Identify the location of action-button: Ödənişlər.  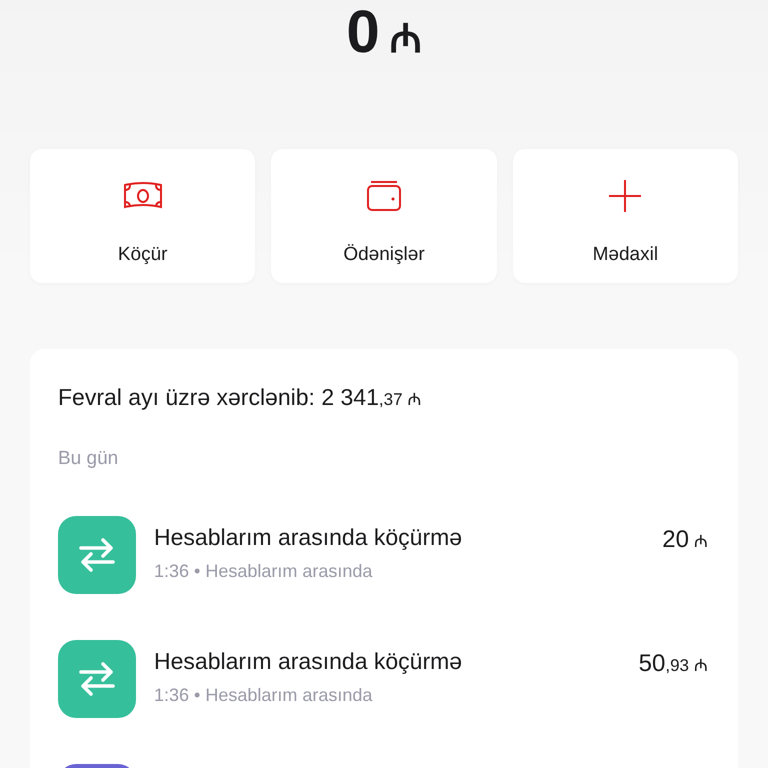
(384, 216).